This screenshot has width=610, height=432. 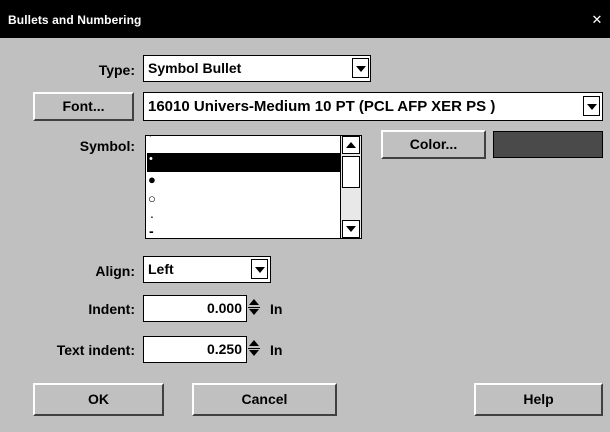 What do you see at coordinates (116, 70) in the screenshot?
I see `type-label: Type:` at bounding box center [116, 70].